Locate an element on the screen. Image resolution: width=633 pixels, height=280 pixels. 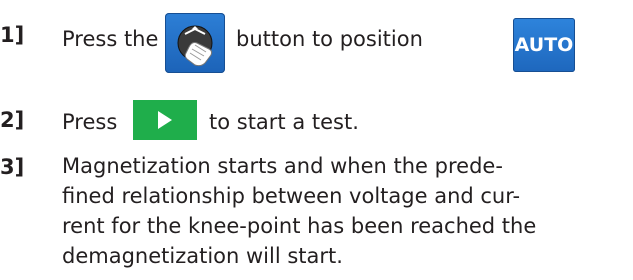
paragraph-line: demagnetization will start. is located at coordinates (202, 256).